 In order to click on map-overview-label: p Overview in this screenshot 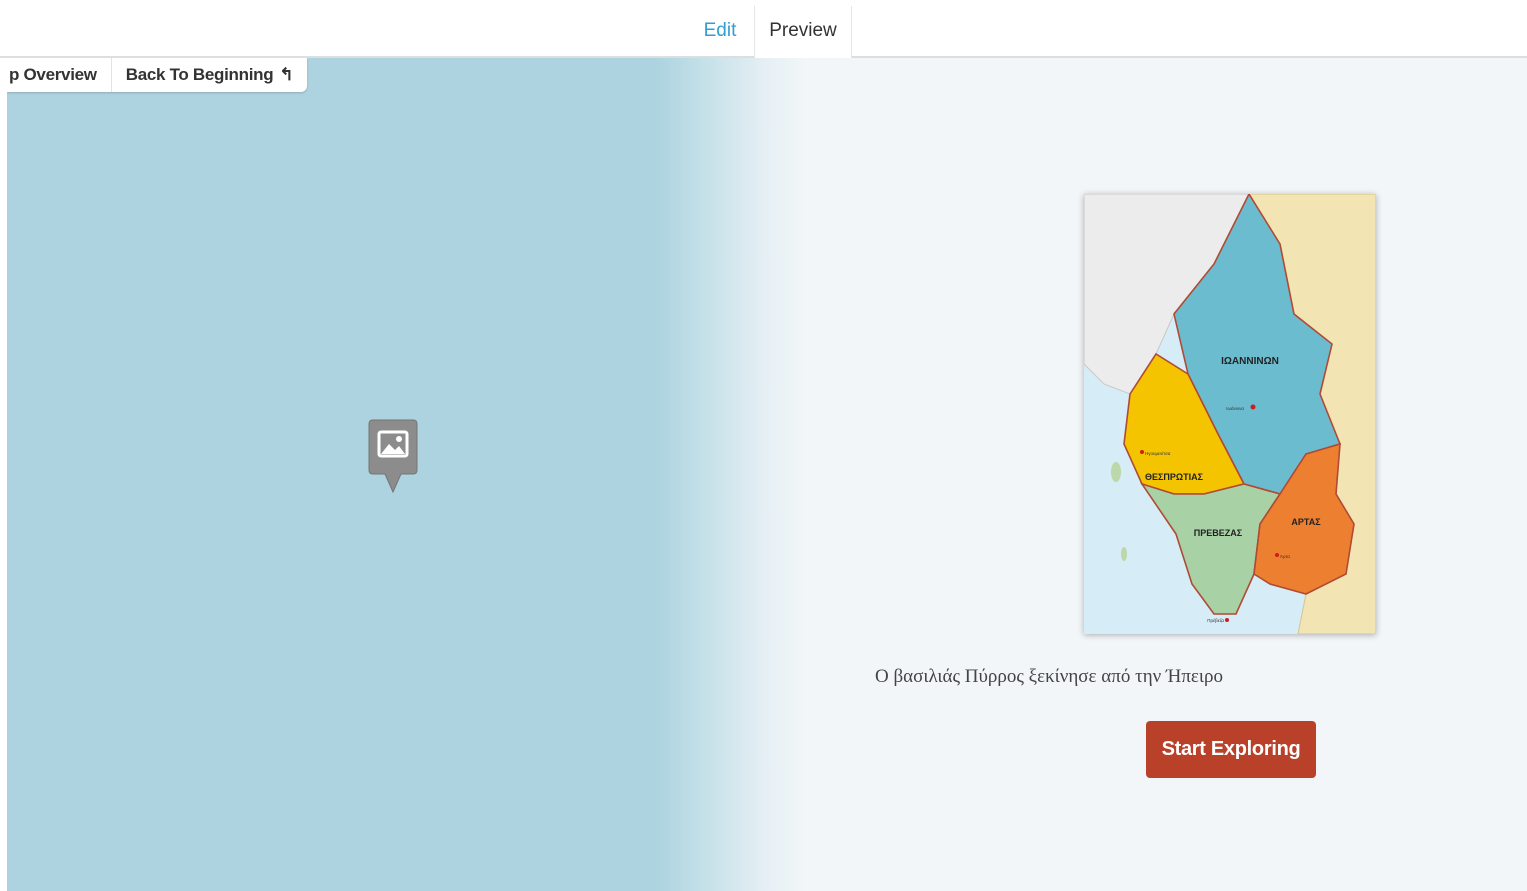, I will do `click(53, 74)`.